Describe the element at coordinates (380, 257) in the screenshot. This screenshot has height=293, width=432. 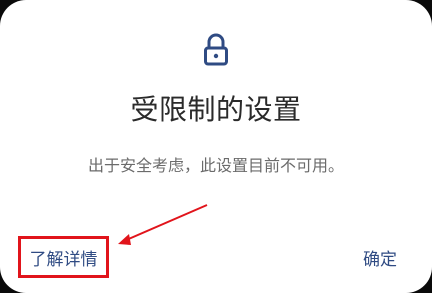
I see `ok-button: 确定` at that location.